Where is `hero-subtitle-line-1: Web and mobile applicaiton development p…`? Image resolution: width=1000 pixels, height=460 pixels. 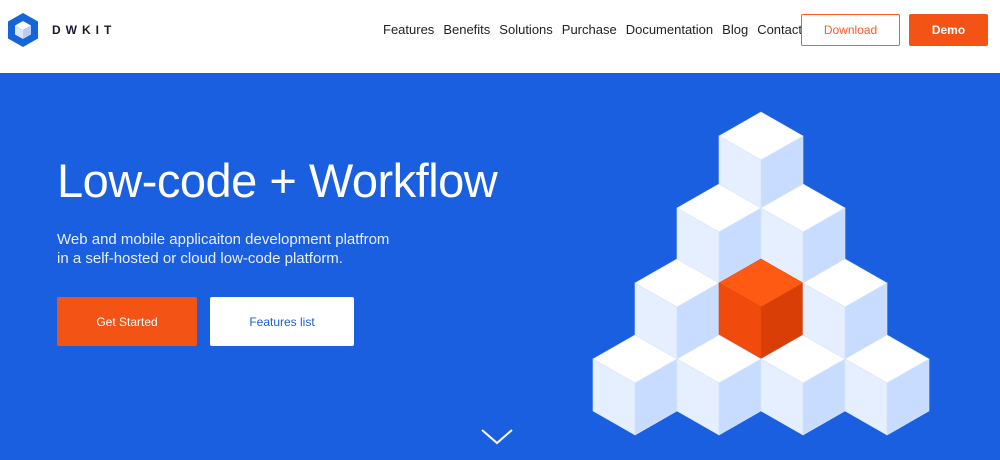
hero-subtitle-line-1: Web and mobile applicaiton development p… is located at coordinates (223, 239).